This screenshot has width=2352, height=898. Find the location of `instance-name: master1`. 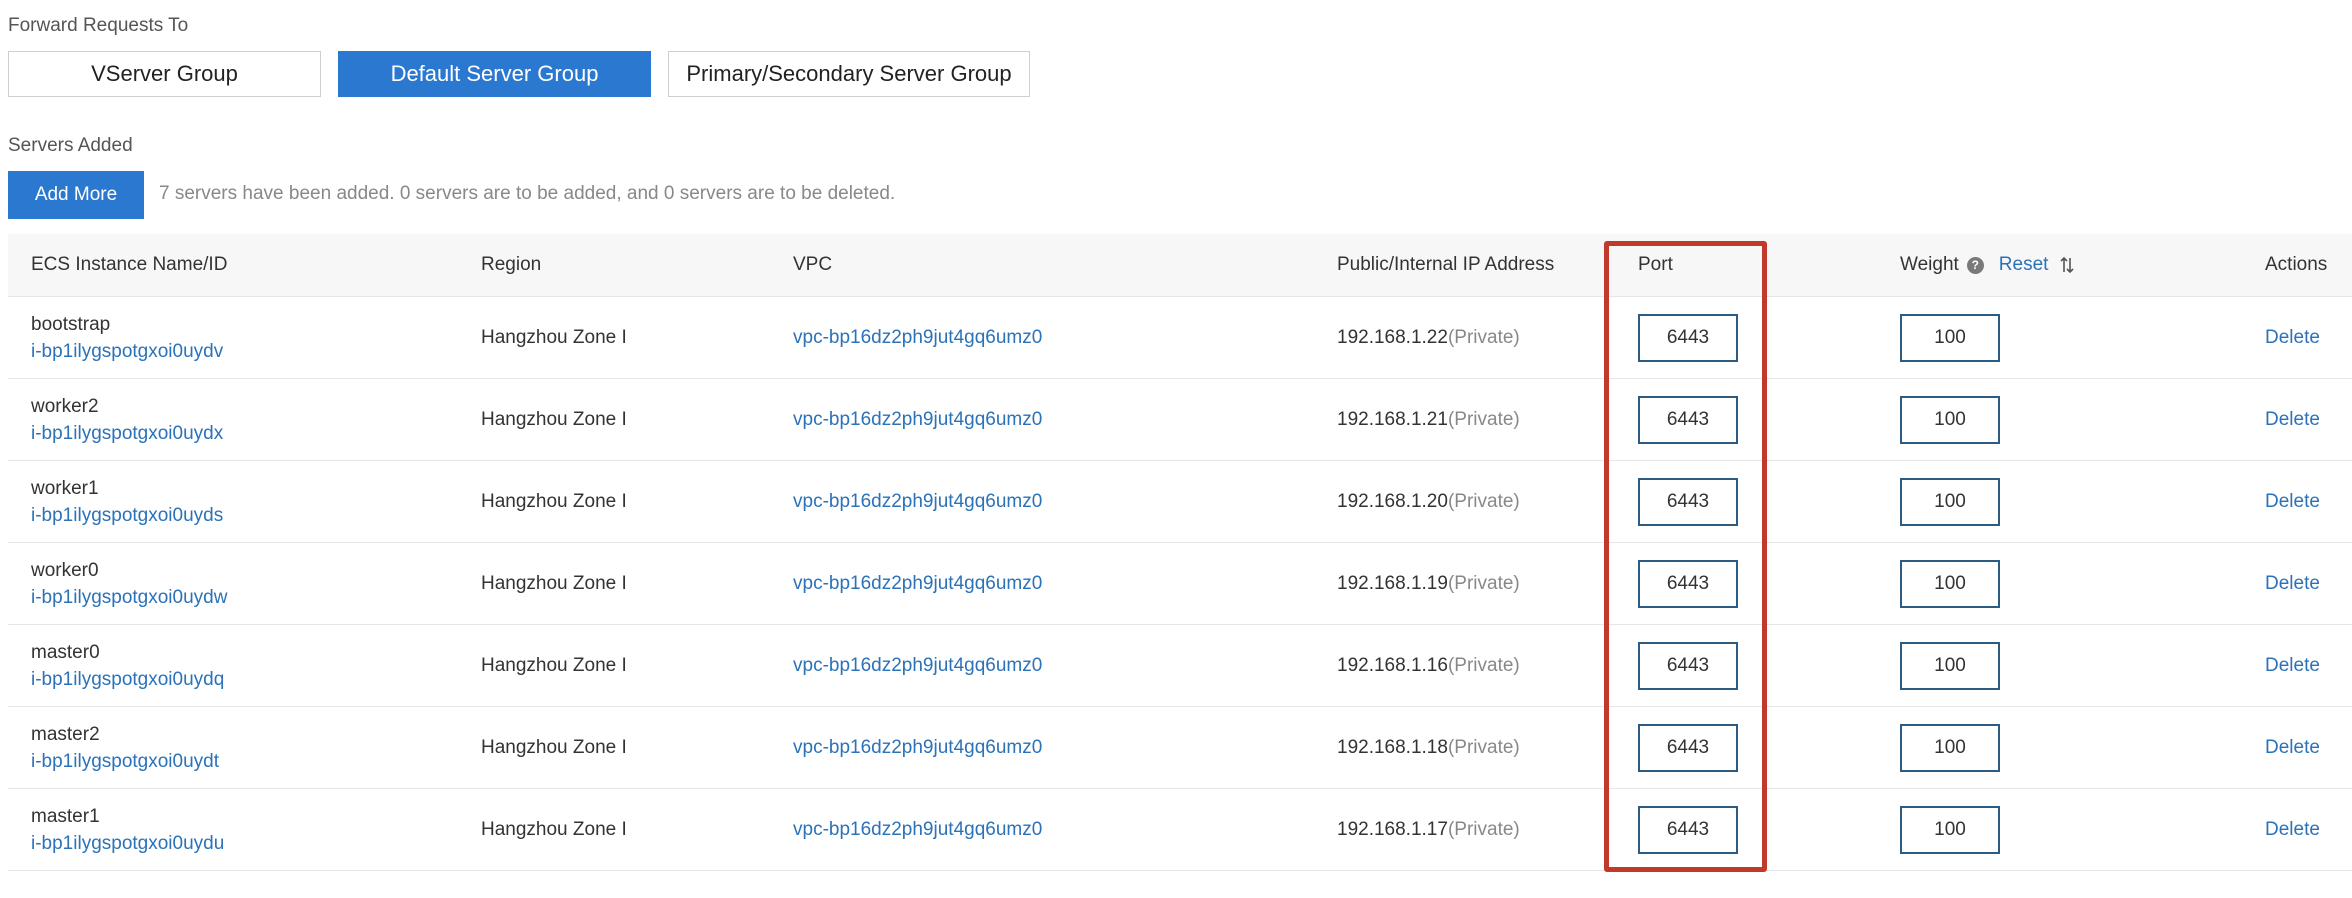

instance-name: master1 is located at coordinates (65, 816).